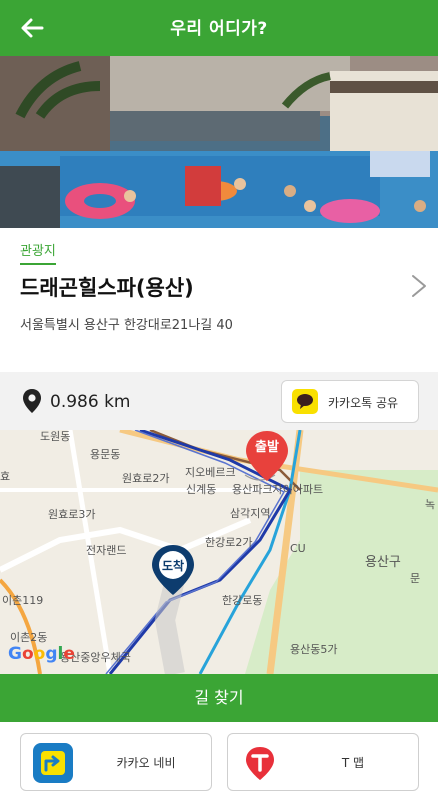 The height and width of the screenshot is (800, 438). Describe the element at coordinates (173, 566) in the screenshot. I see `end-marker-label: 도착` at that location.